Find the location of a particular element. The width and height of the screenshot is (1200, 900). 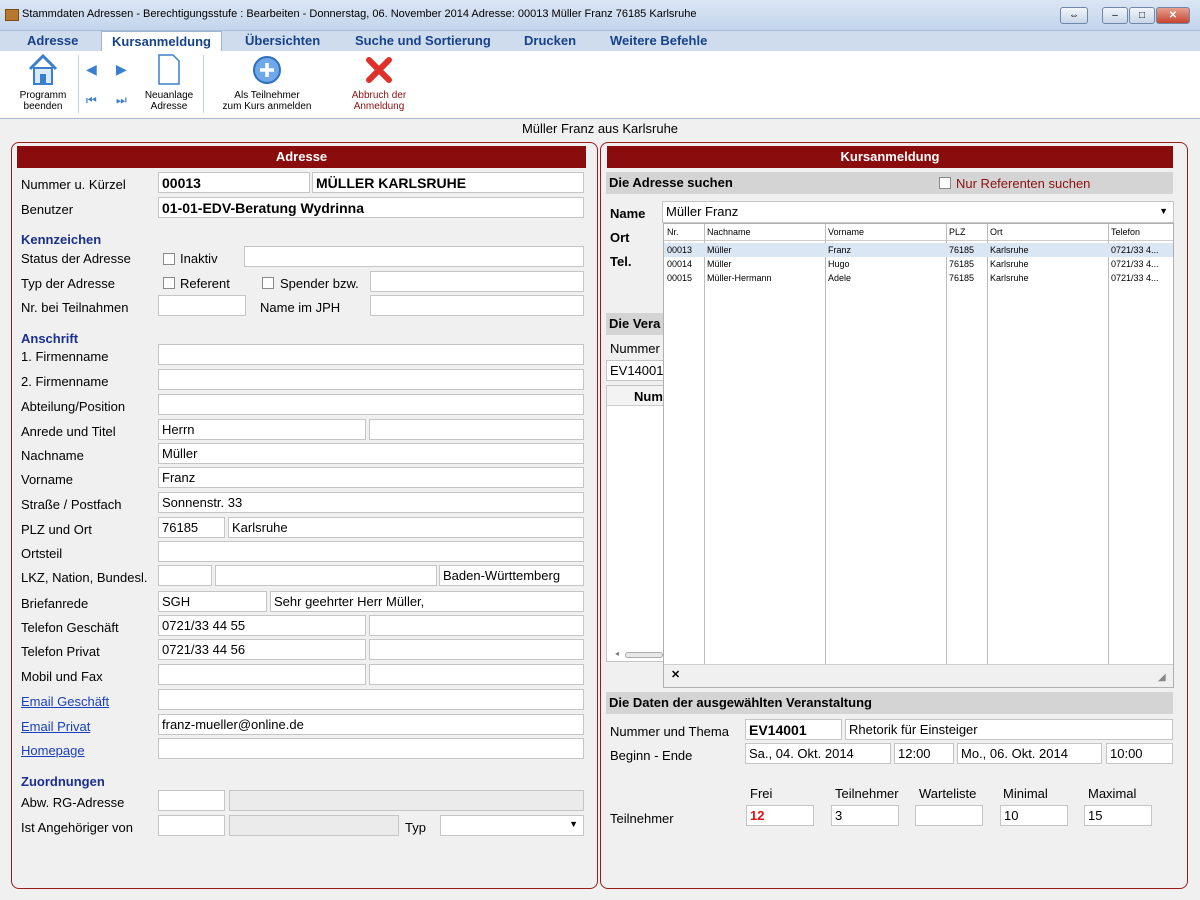

homepage-link: Homepage is located at coordinates (53, 750).